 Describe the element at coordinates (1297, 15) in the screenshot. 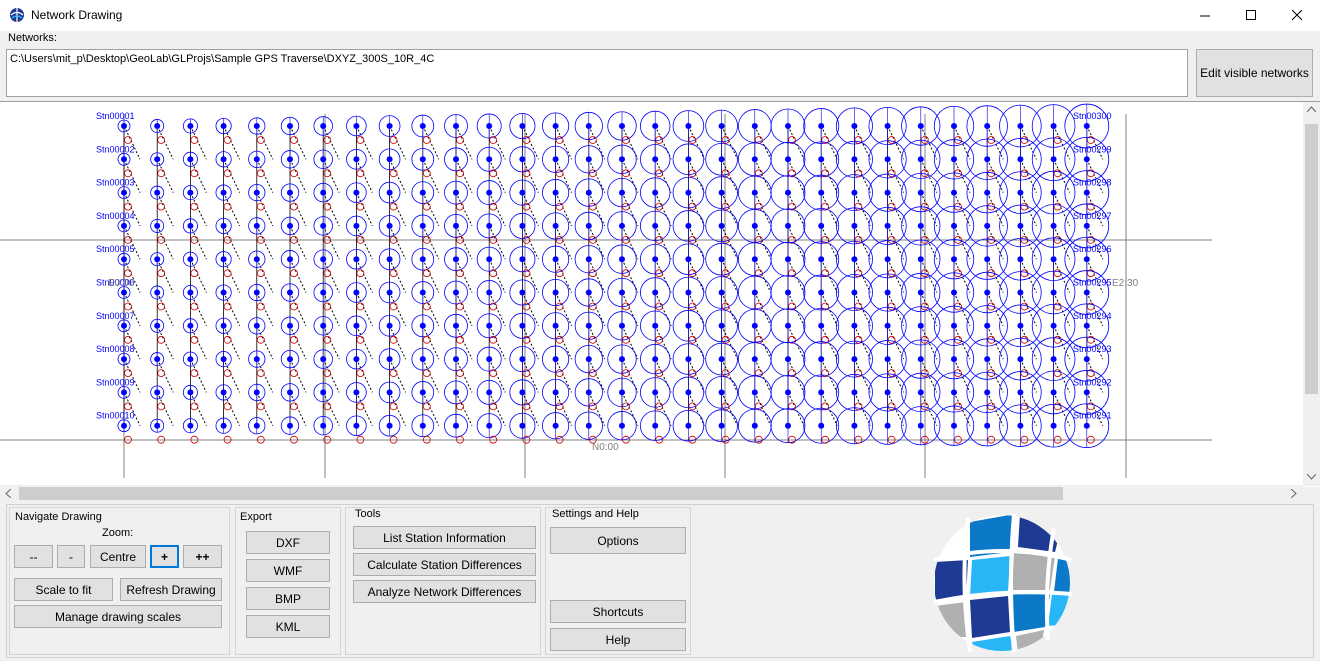

I see `close-button` at that location.